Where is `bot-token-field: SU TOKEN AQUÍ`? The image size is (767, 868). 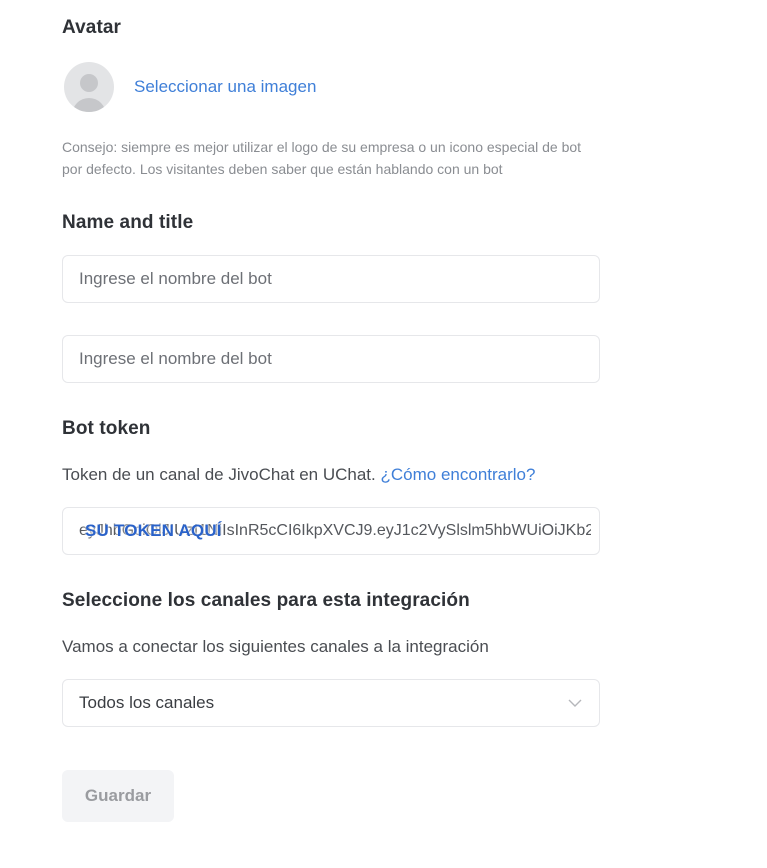 bot-token-field: SU TOKEN AQUÍ is located at coordinates (331, 531).